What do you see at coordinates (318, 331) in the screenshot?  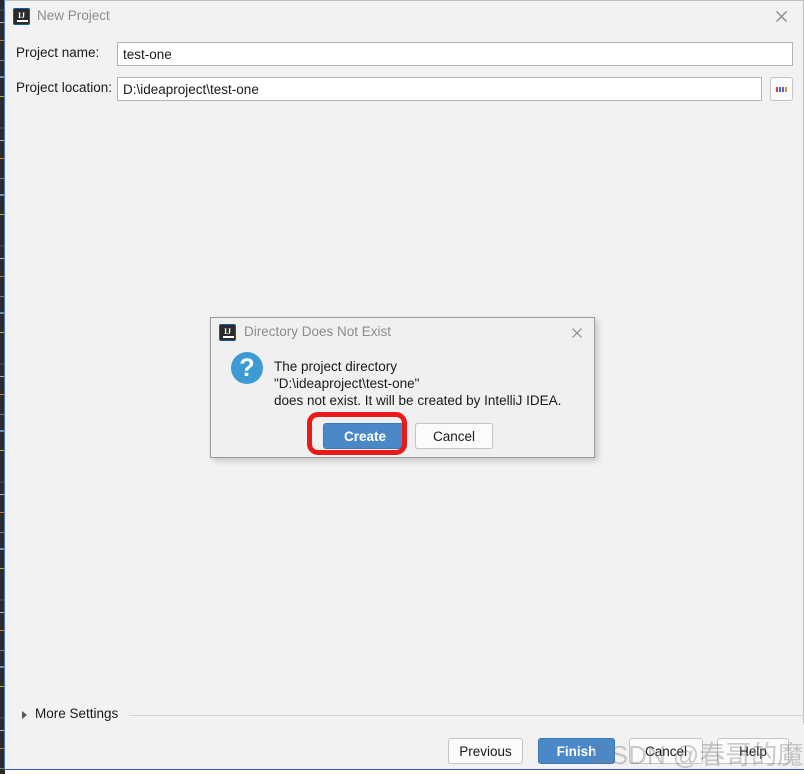 I see `dialog-title: Directory Does Not Exist` at bounding box center [318, 331].